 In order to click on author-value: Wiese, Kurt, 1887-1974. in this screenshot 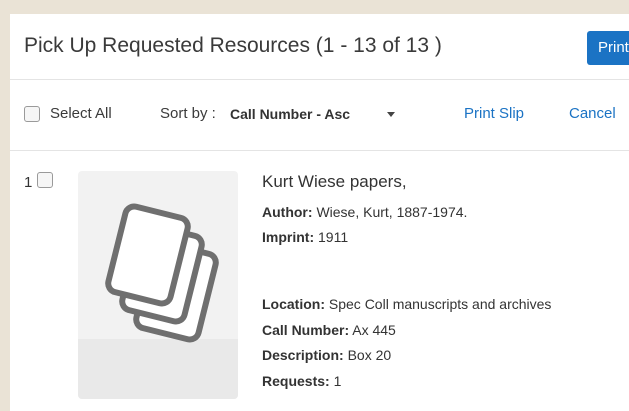, I will do `click(392, 212)`.